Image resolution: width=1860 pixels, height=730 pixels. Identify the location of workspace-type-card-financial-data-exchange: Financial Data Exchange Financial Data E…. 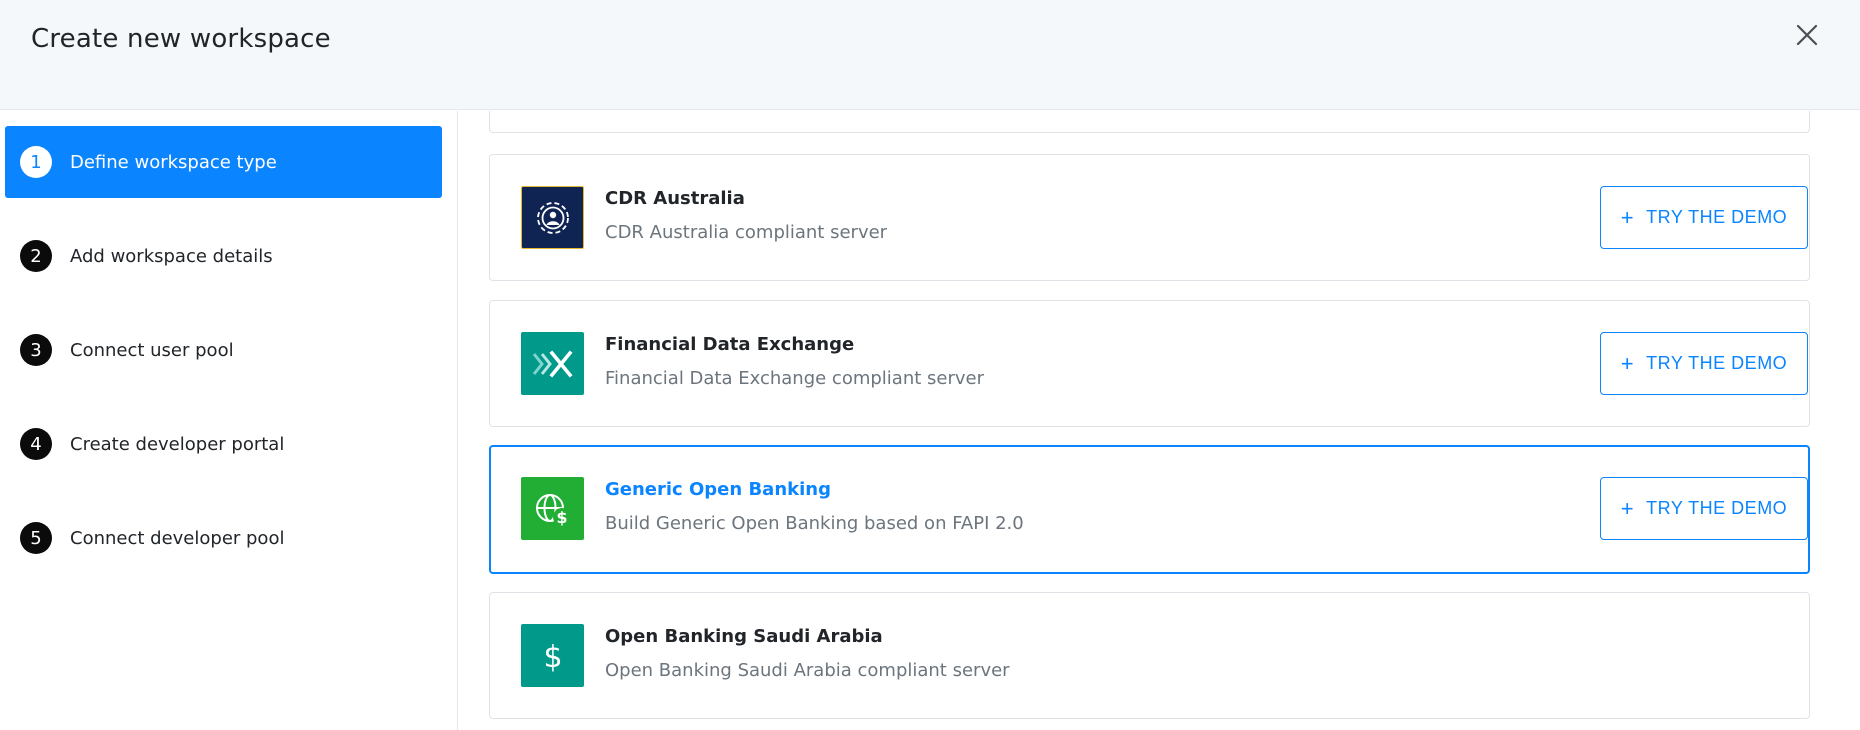
(1149, 363).